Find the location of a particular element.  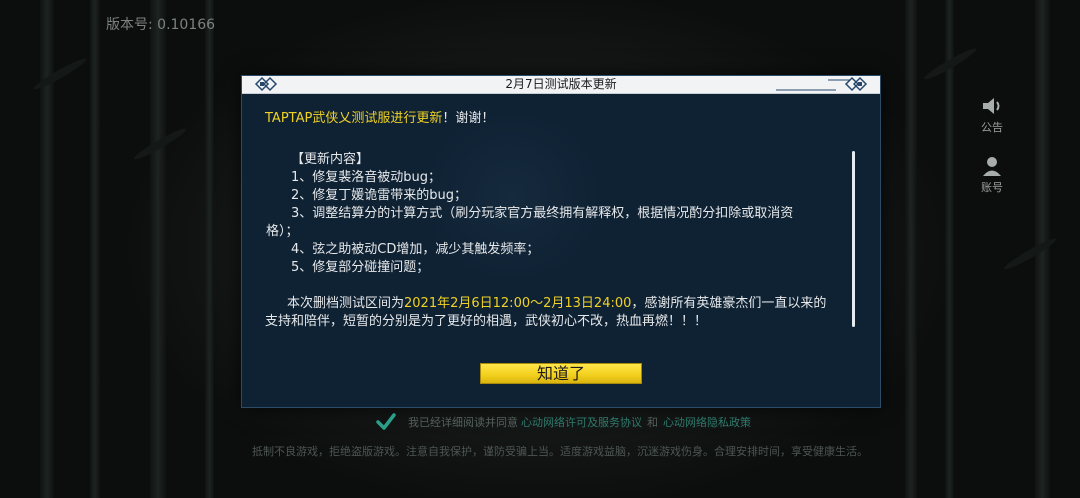

announcement-button: 公告 is located at coordinates (992, 114).